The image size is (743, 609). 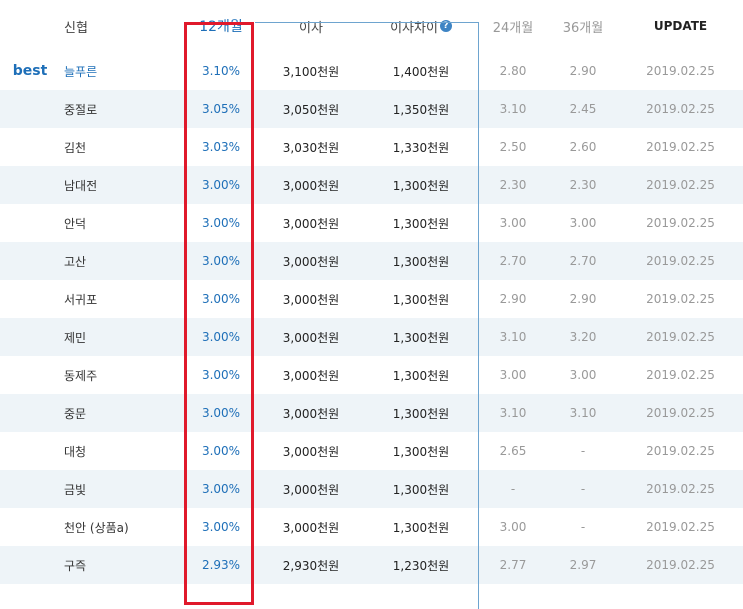 I want to click on table-row: 남대전 3.00% 3,000천원 1,300천원 2.30 2.30 2019.02.25, so click(x=371, y=185).